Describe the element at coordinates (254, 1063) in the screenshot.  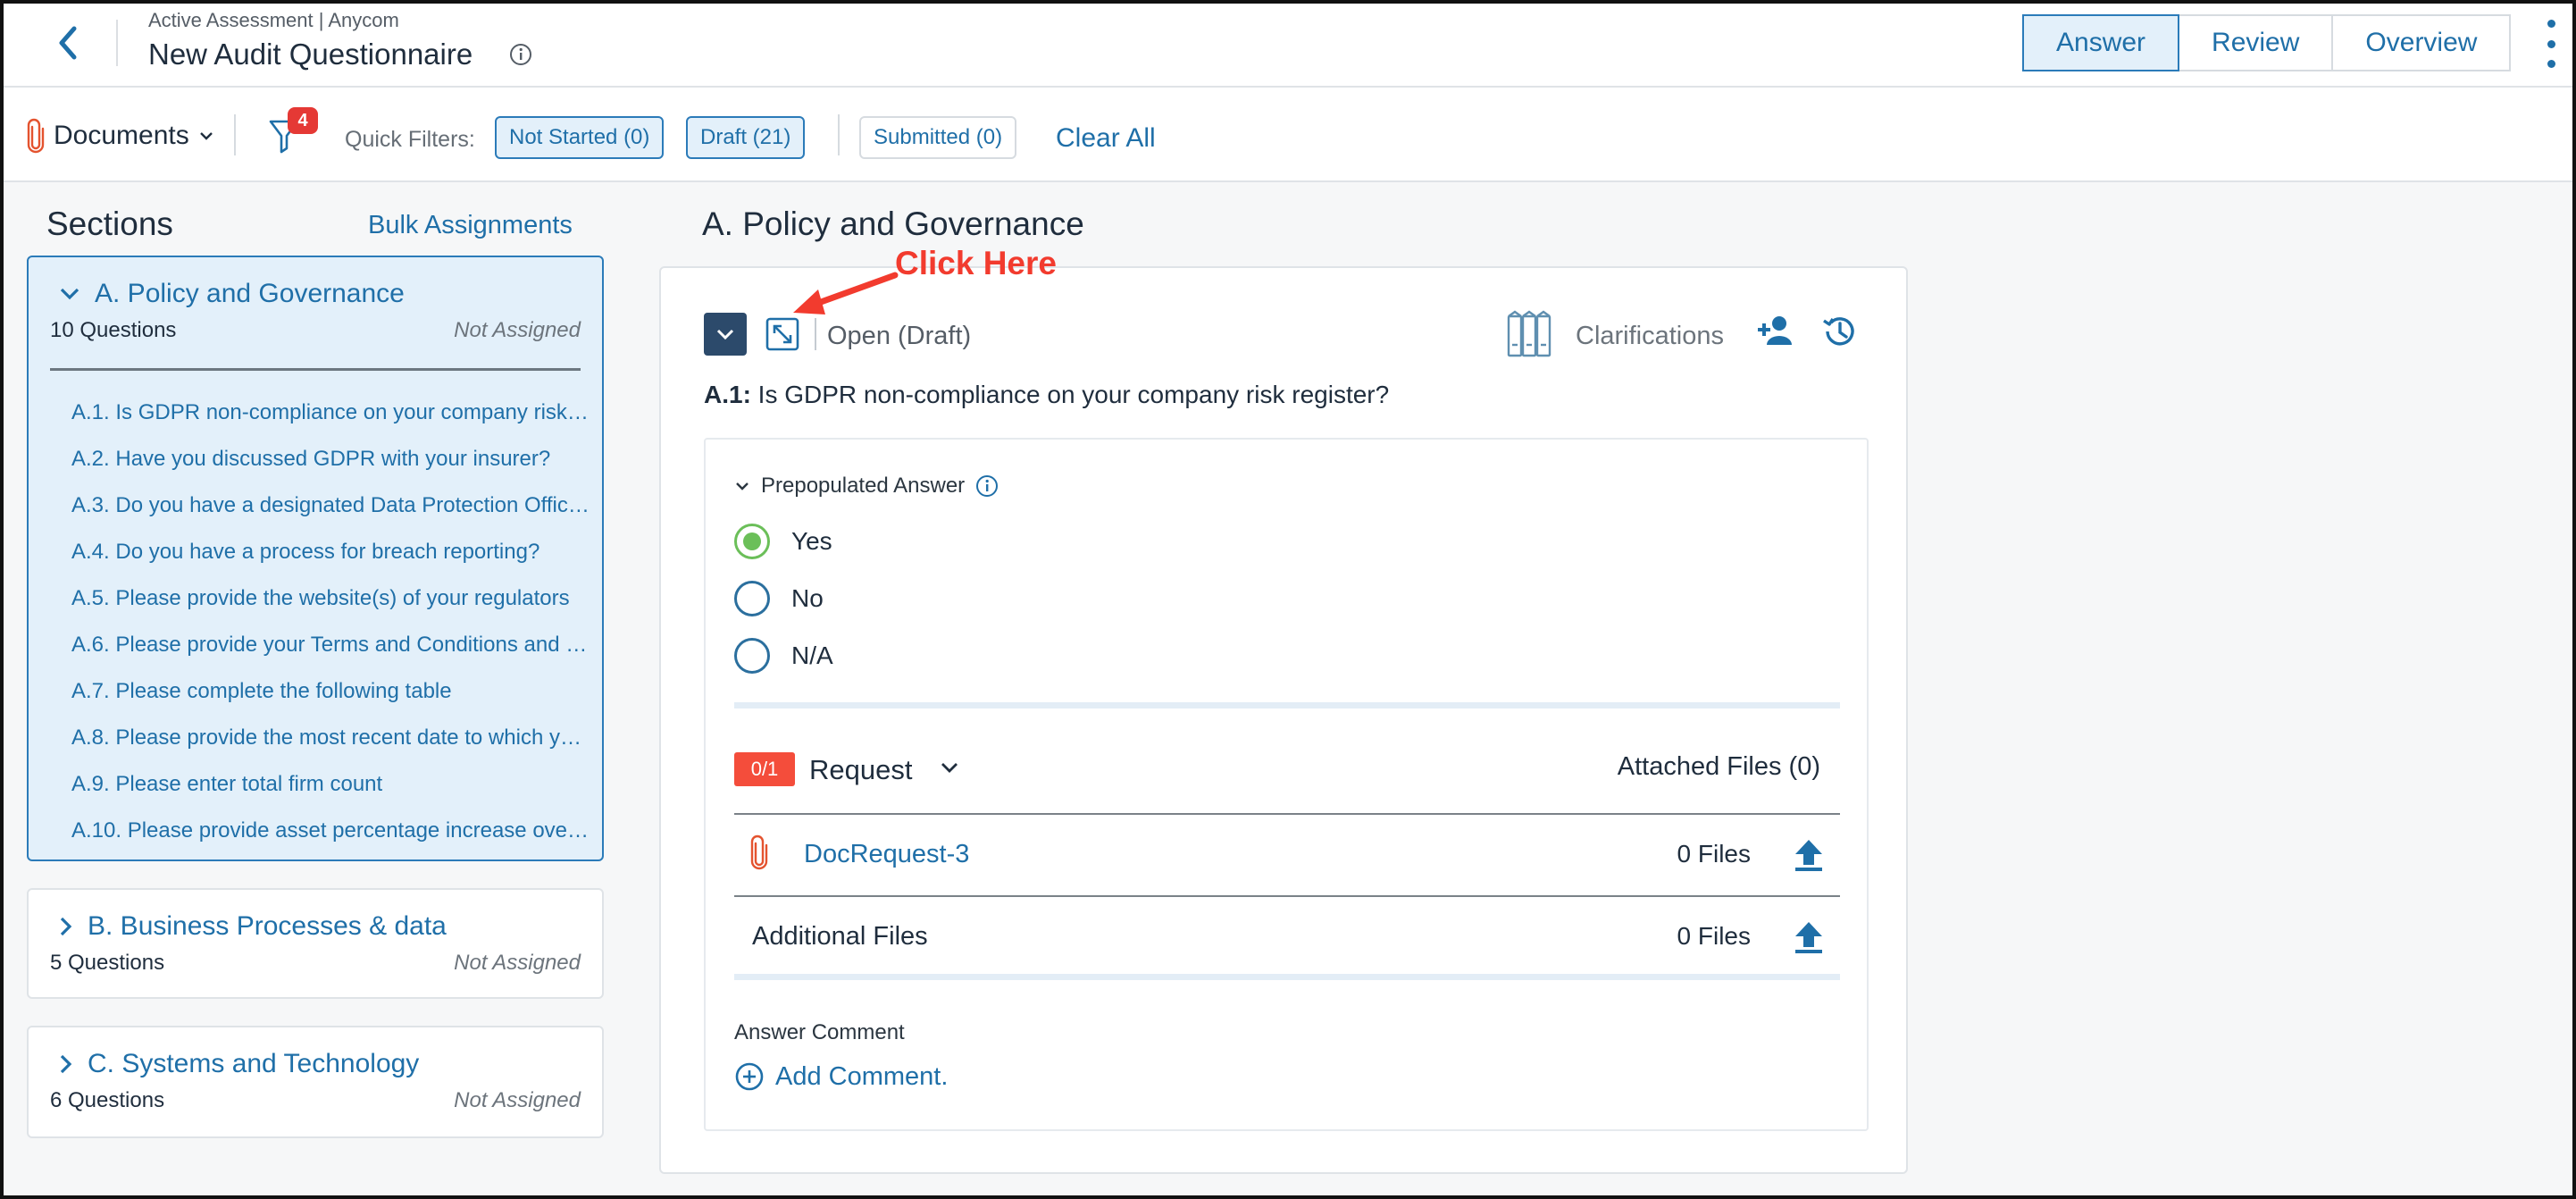
I see `section-title: C. Systems and Technology` at that location.